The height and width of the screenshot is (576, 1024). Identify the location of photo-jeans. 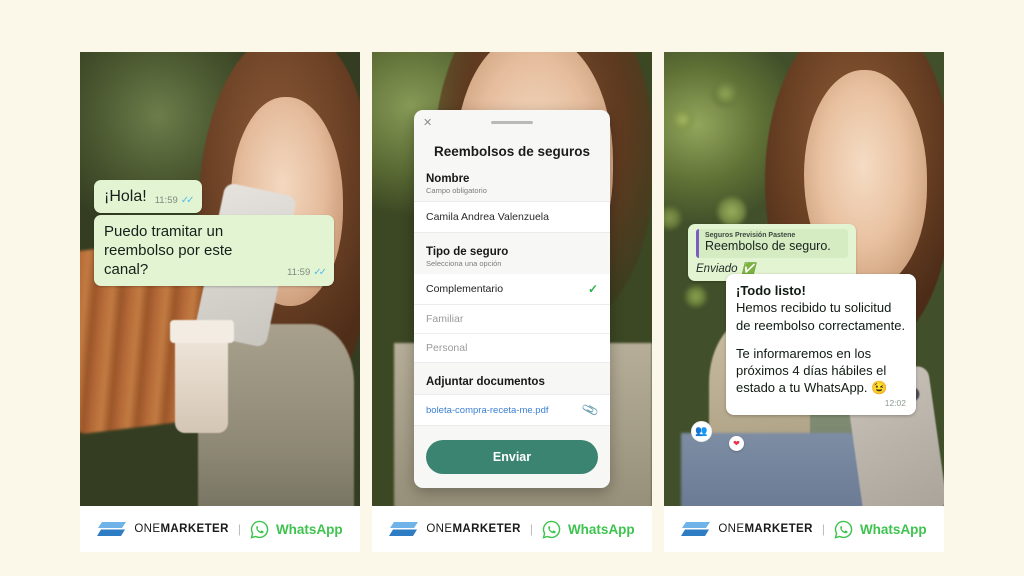
(773, 469).